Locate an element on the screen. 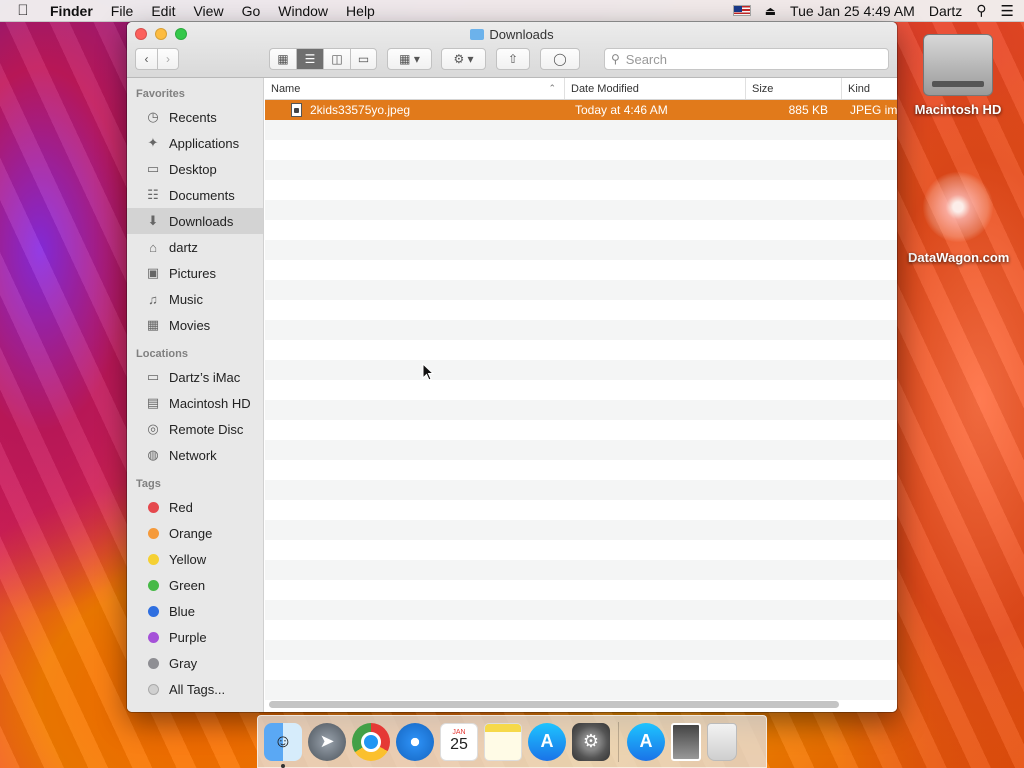 The height and width of the screenshot is (768, 1024). sidebar-item-dartz-s-imac: ▭ Dartz’s iMac is located at coordinates (195, 377).